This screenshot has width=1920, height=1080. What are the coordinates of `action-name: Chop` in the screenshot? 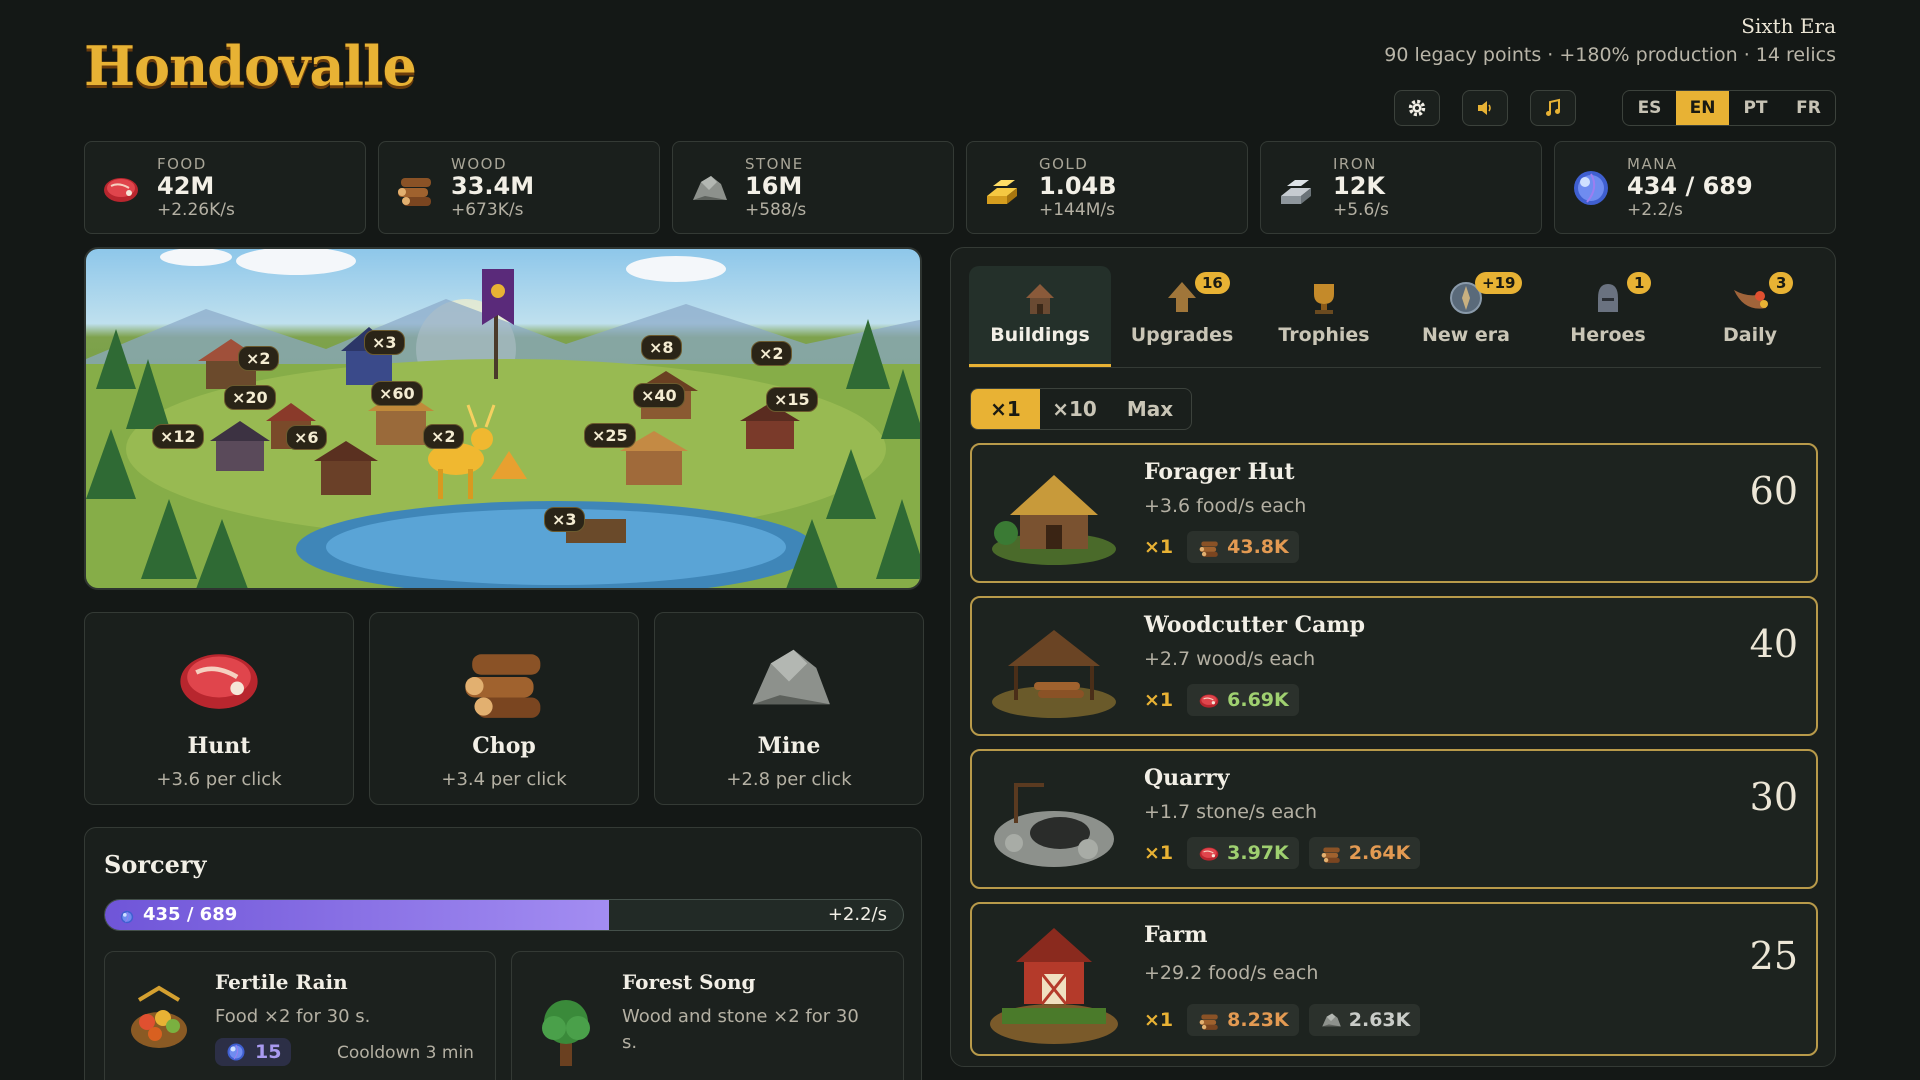 It's located at (504, 746).